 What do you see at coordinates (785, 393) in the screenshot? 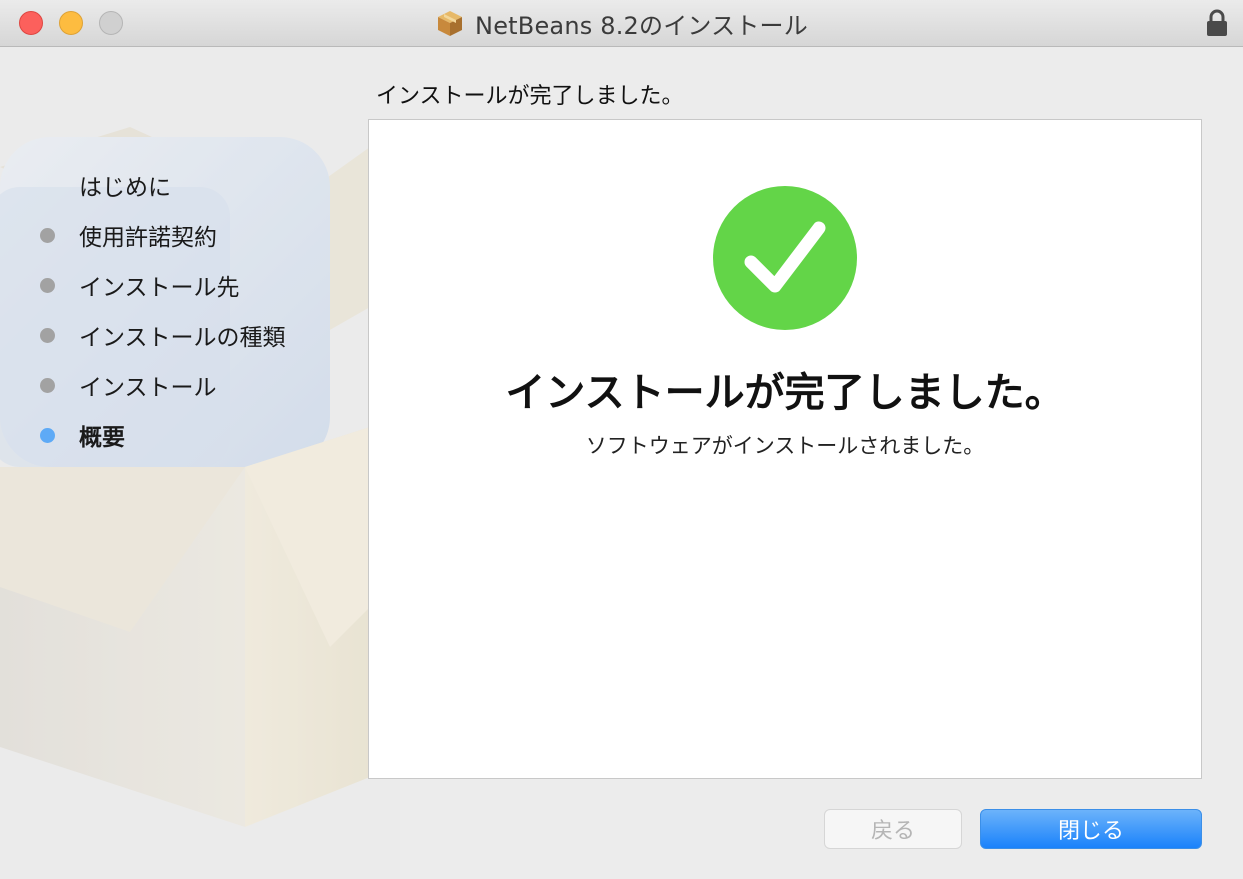
I see `result-title: インストールが完了しました。` at bounding box center [785, 393].